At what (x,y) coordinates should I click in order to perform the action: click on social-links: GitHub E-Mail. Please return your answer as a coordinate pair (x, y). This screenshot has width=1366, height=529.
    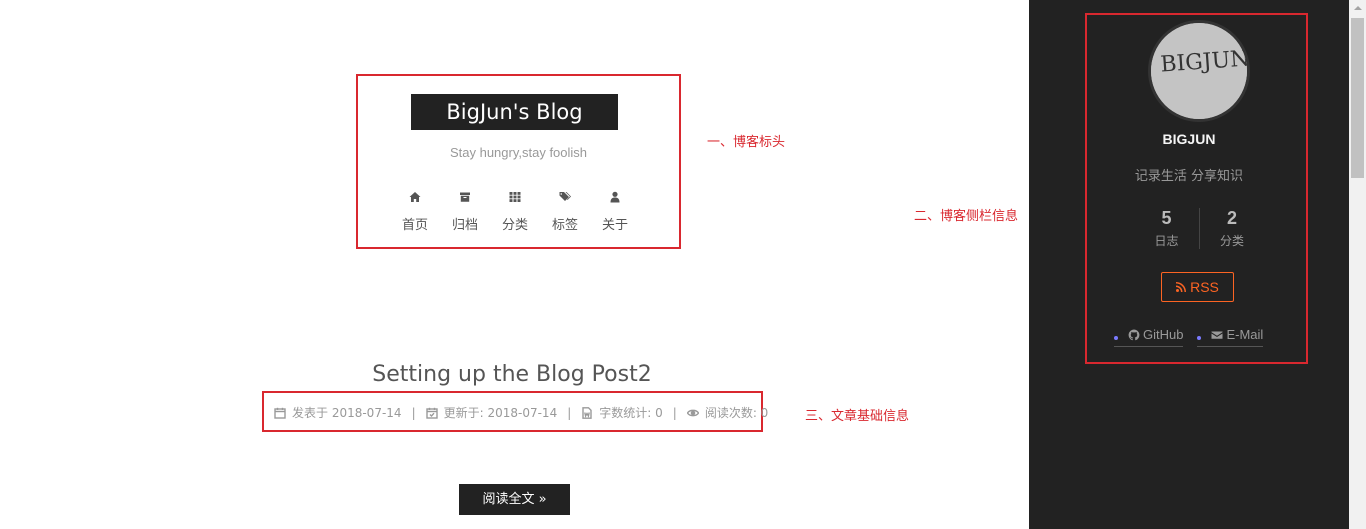
    Looking at the image, I should click on (1195, 337).